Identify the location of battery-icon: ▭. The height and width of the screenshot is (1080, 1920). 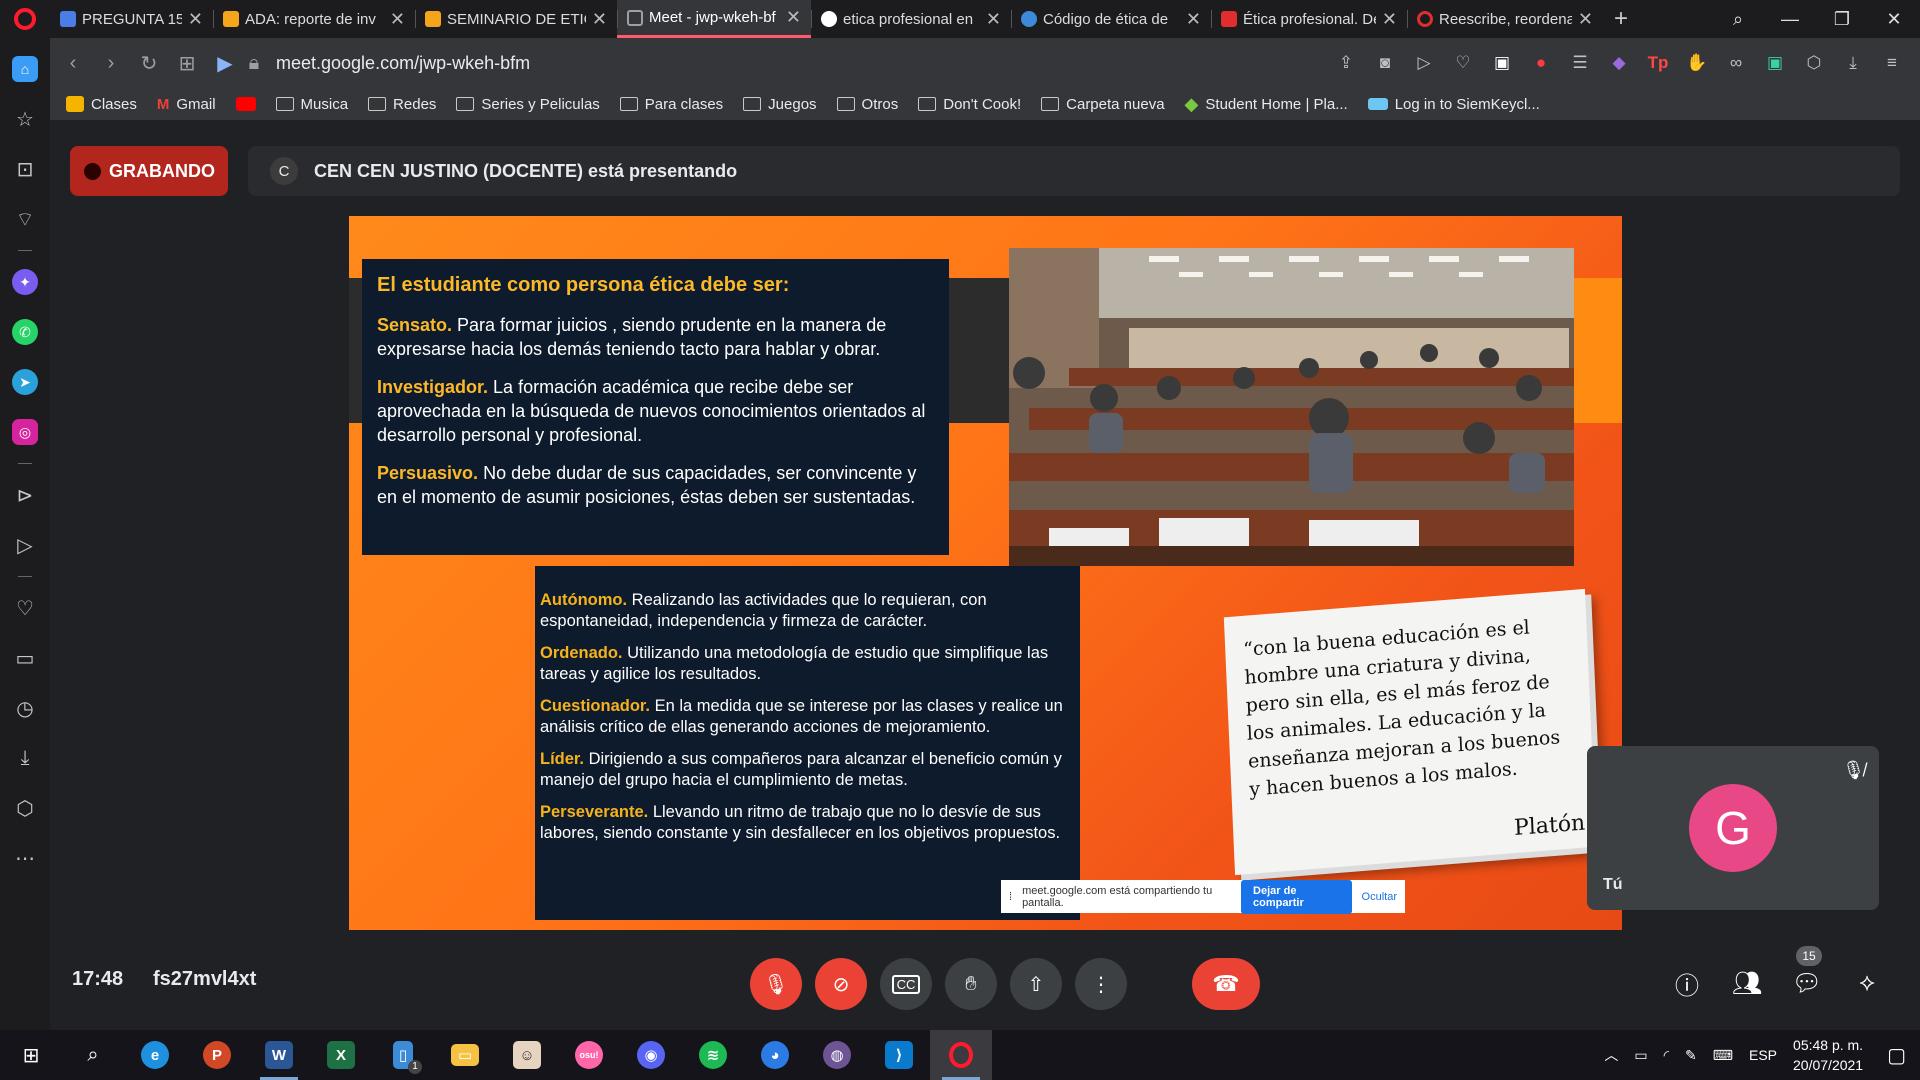
(1640, 1055).